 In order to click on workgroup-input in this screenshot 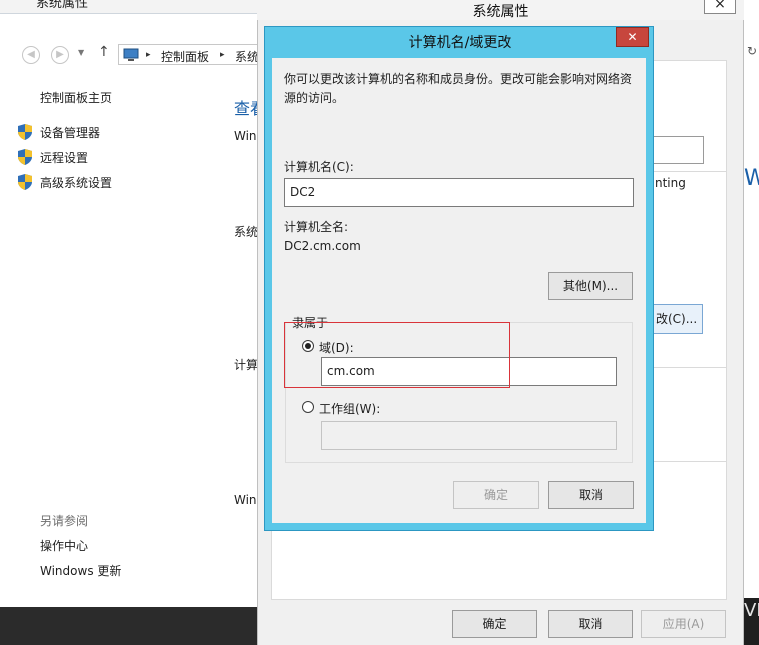, I will do `click(469, 435)`.